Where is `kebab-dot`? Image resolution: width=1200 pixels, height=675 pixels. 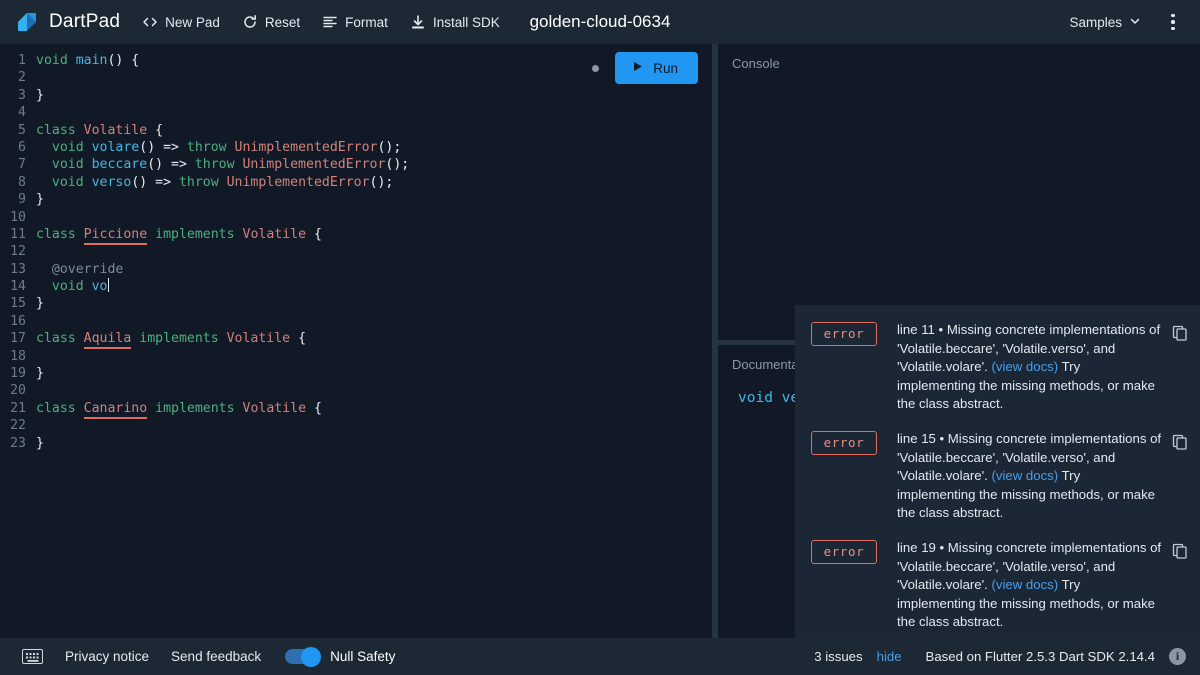 kebab-dot is located at coordinates (1173, 15).